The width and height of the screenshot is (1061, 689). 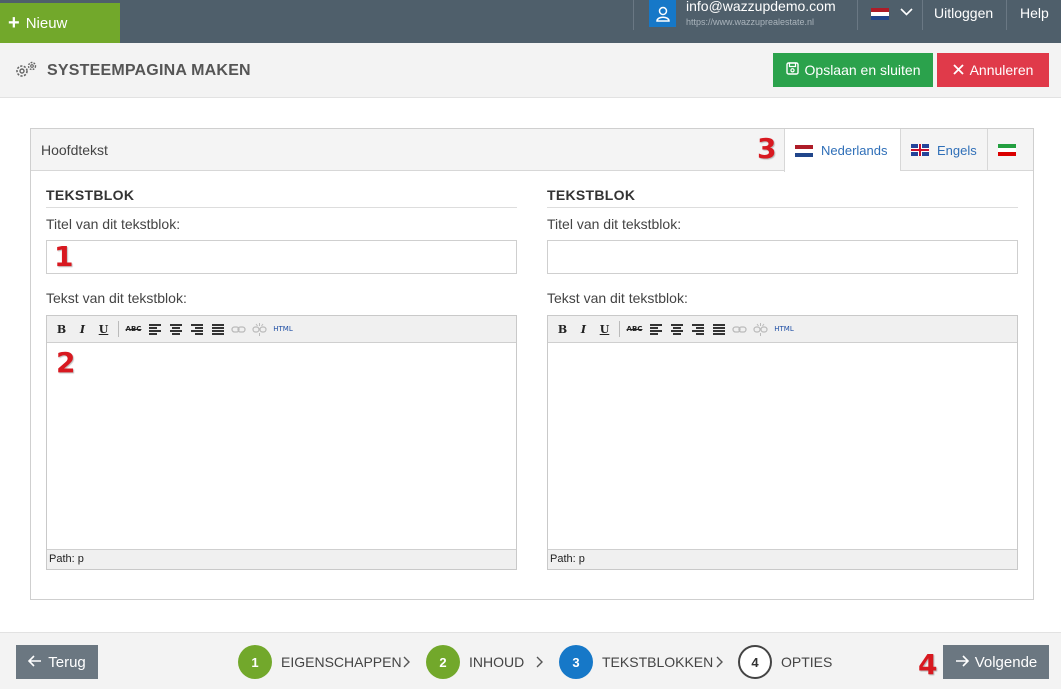 I want to click on step-number: 4, so click(x=755, y=662).